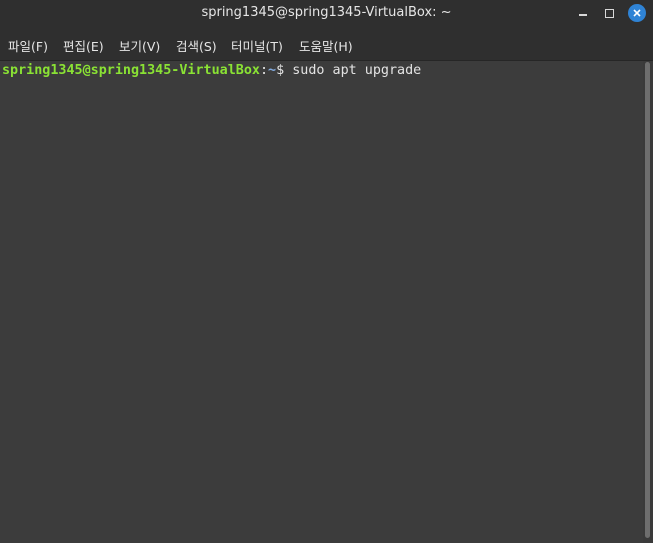  I want to click on close-icon, so click(637, 13).